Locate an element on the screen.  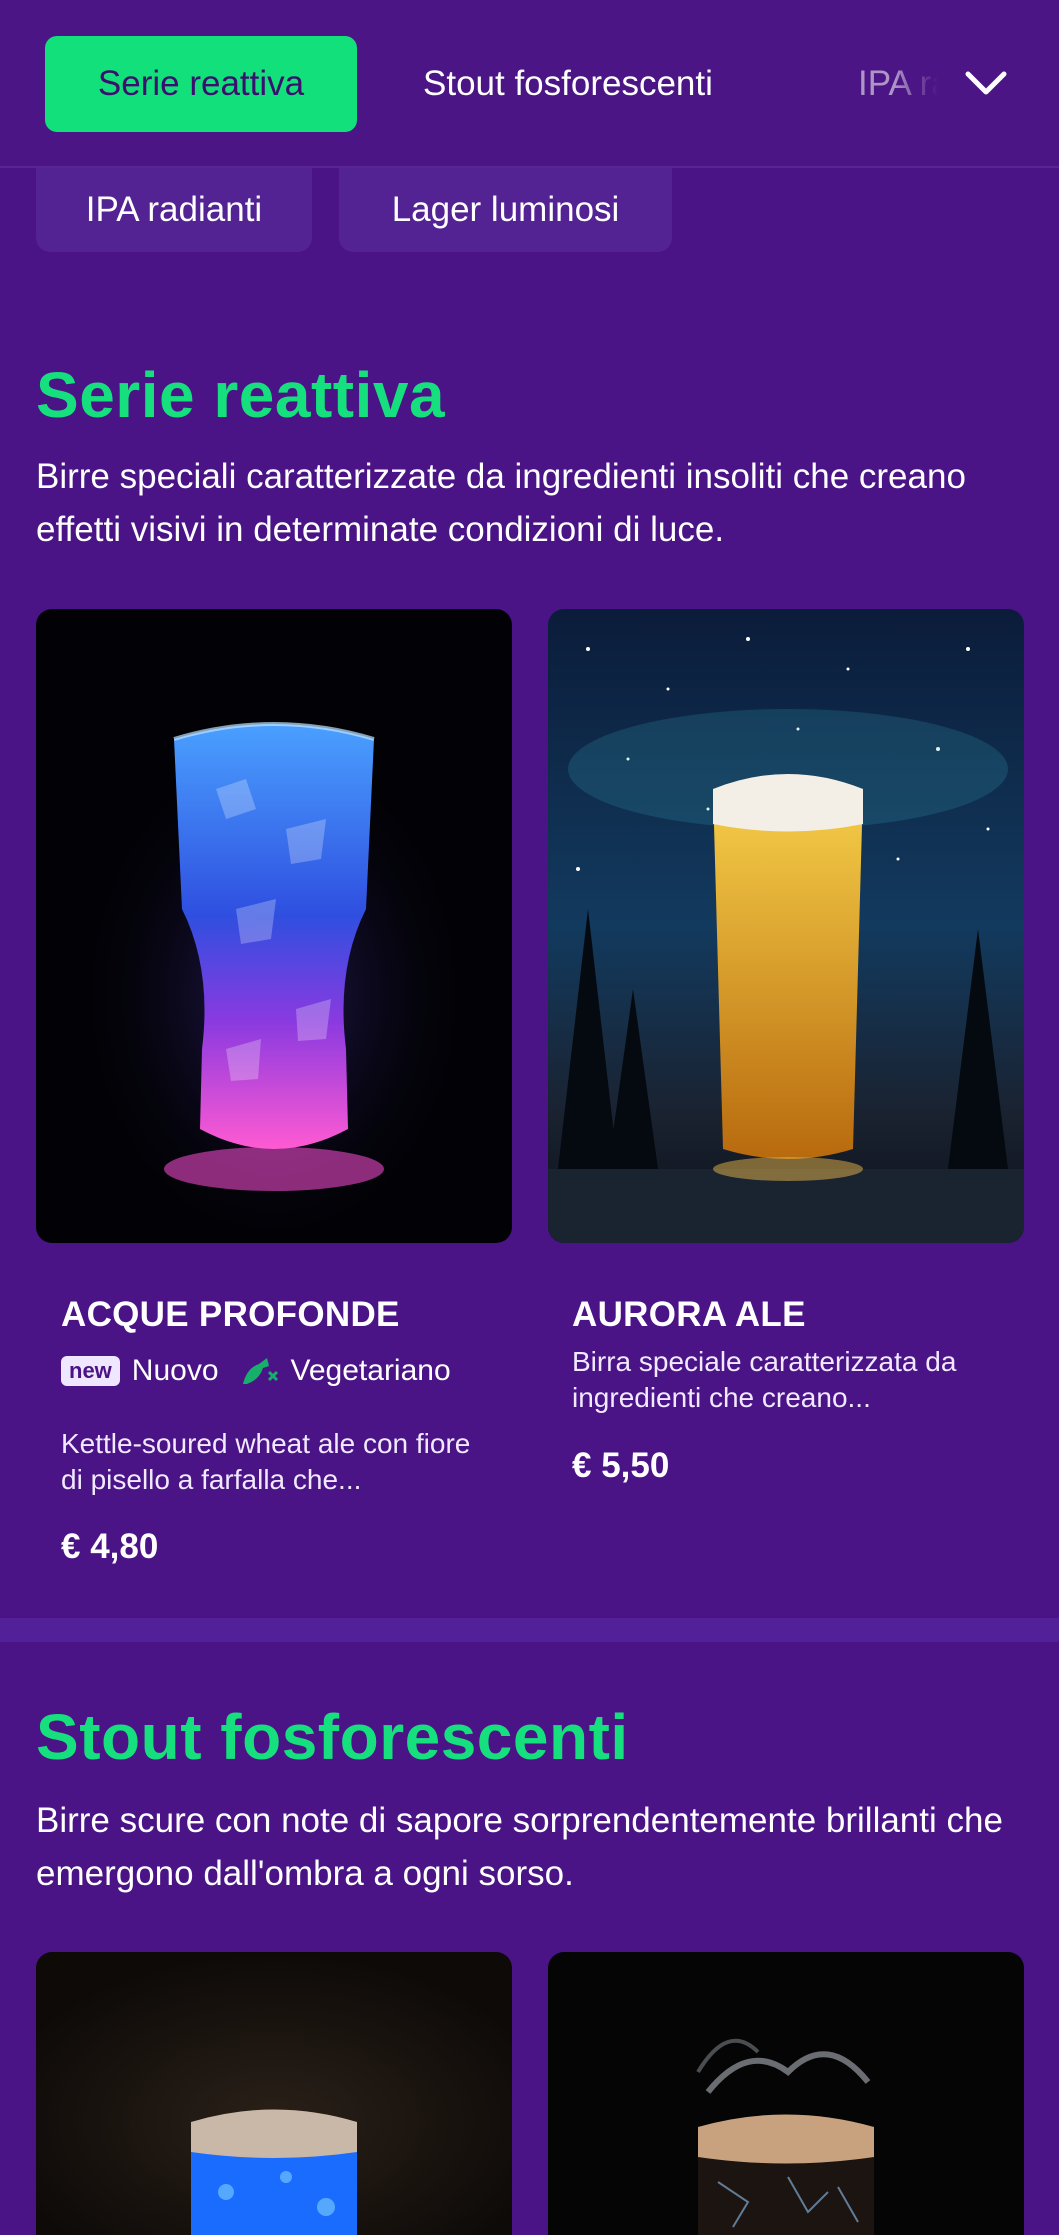
chip-ipa-radianti: IPA radianti is located at coordinates (174, 210).